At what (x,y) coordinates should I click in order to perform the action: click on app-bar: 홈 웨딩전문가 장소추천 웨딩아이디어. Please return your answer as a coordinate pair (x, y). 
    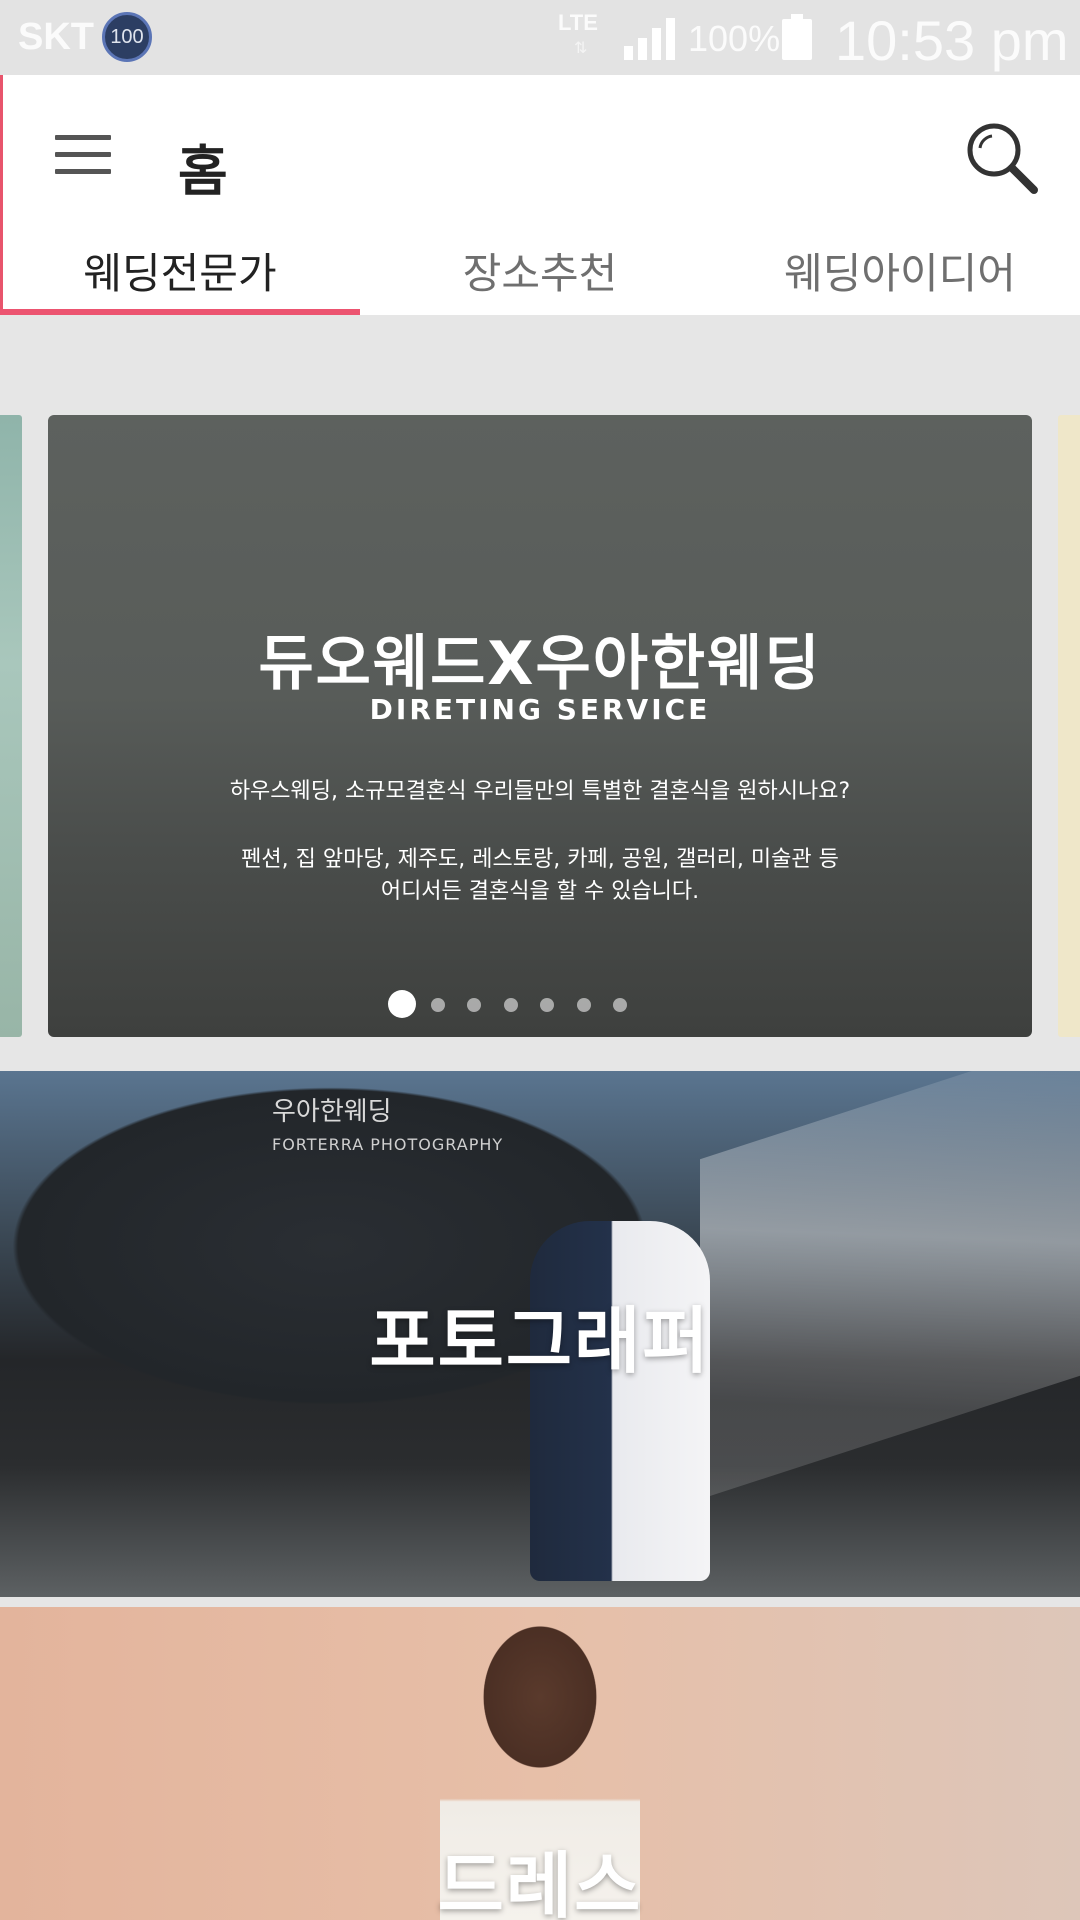
    Looking at the image, I should click on (540, 195).